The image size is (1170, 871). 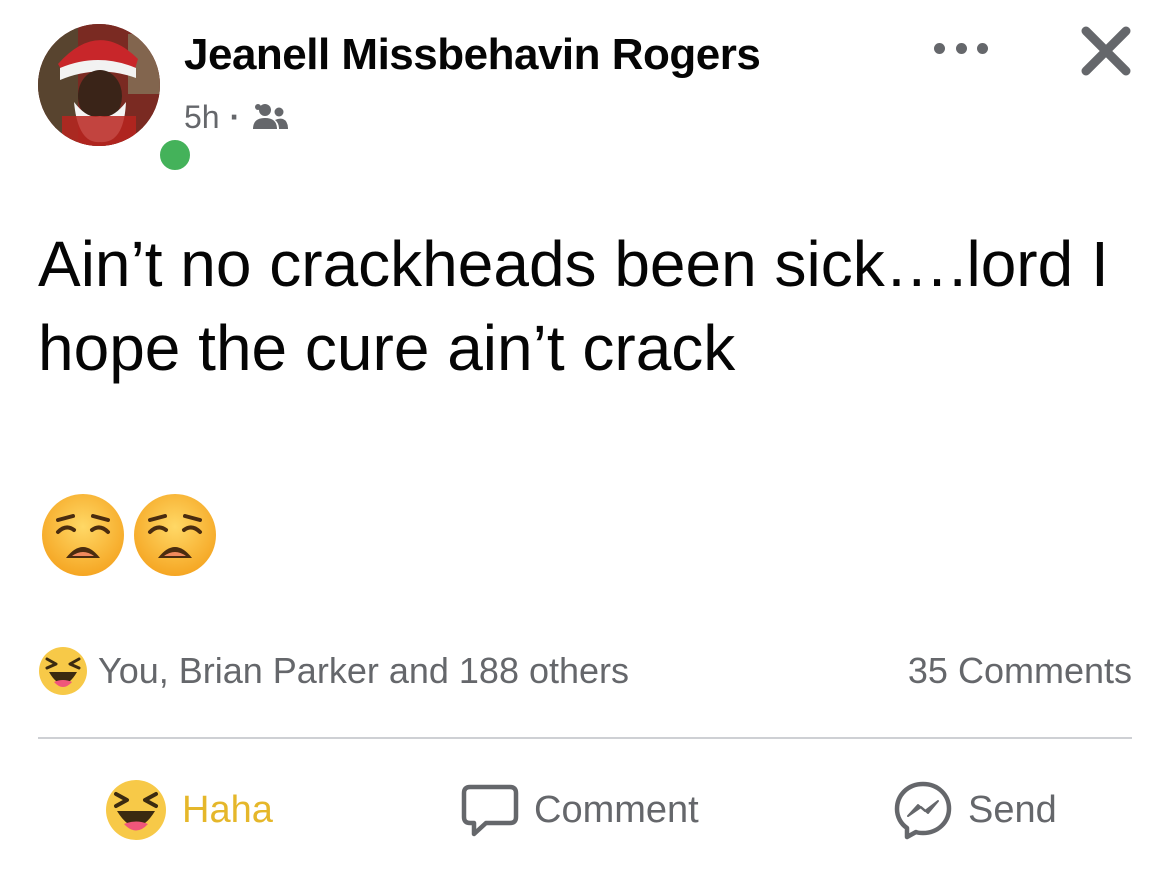 I want to click on haha-label: Haha, so click(x=227, y=809).